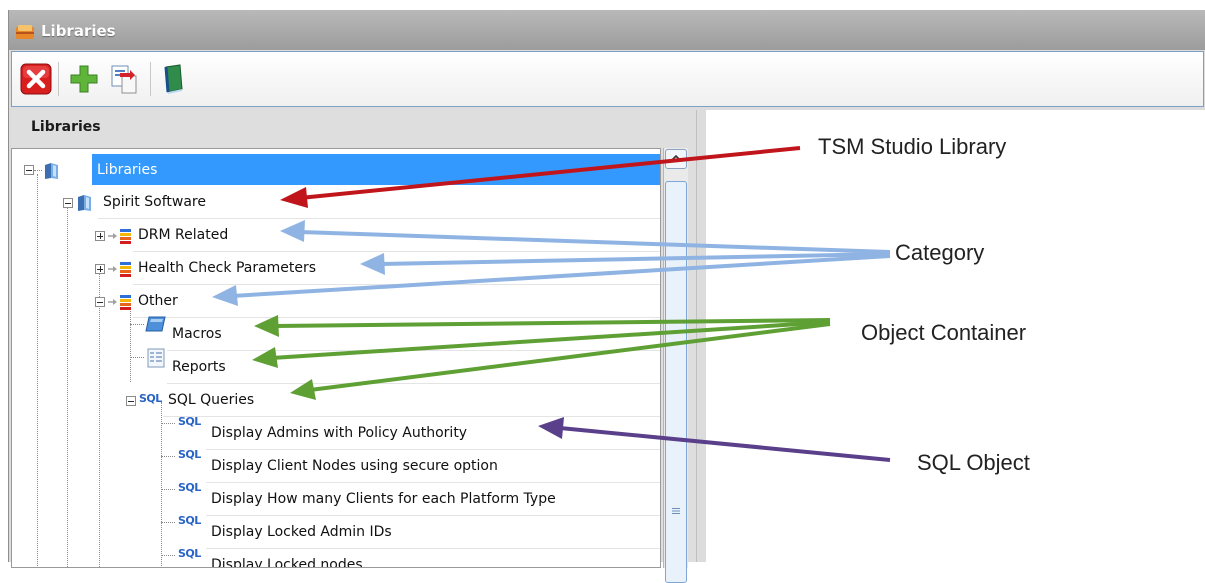  Describe the element at coordinates (413, 367) in the screenshot. I see `tree-item-container: Reports` at that location.